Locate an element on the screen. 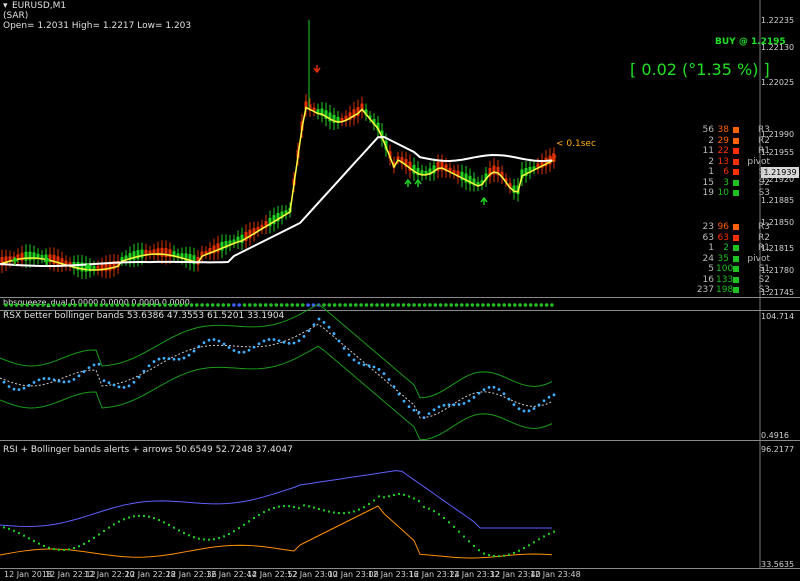 Image resolution: width=800 pixels, height=581 pixels. buy-arrow-icon is located at coordinates (418, 182).